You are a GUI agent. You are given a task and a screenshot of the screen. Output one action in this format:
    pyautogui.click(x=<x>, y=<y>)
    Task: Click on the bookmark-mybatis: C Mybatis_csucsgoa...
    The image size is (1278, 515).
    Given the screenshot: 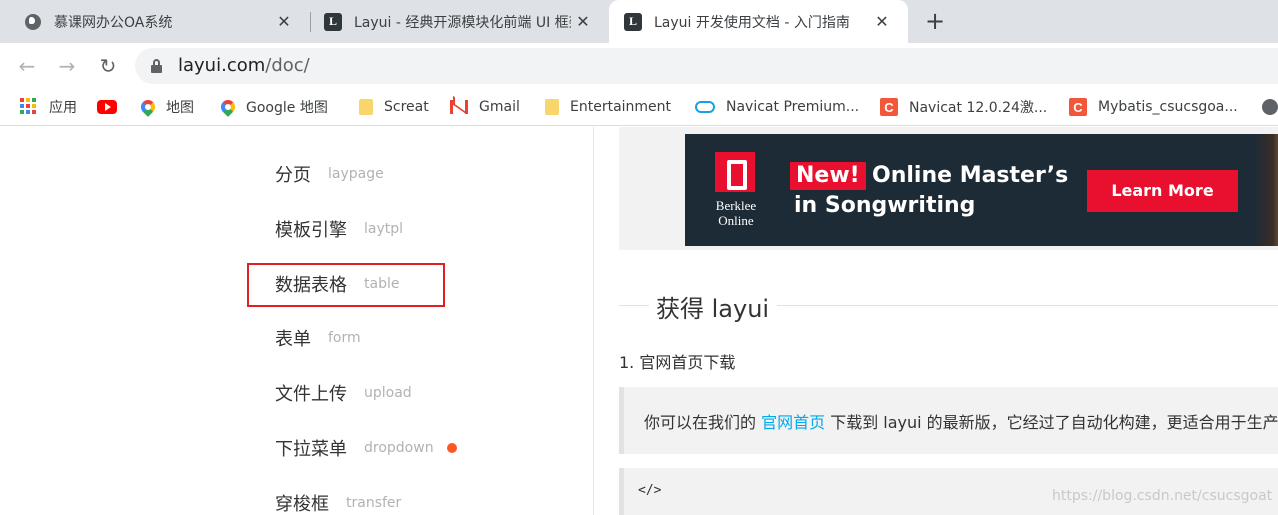 What is the action you would take?
    pyautogui.click(x=1153, y=107)
    